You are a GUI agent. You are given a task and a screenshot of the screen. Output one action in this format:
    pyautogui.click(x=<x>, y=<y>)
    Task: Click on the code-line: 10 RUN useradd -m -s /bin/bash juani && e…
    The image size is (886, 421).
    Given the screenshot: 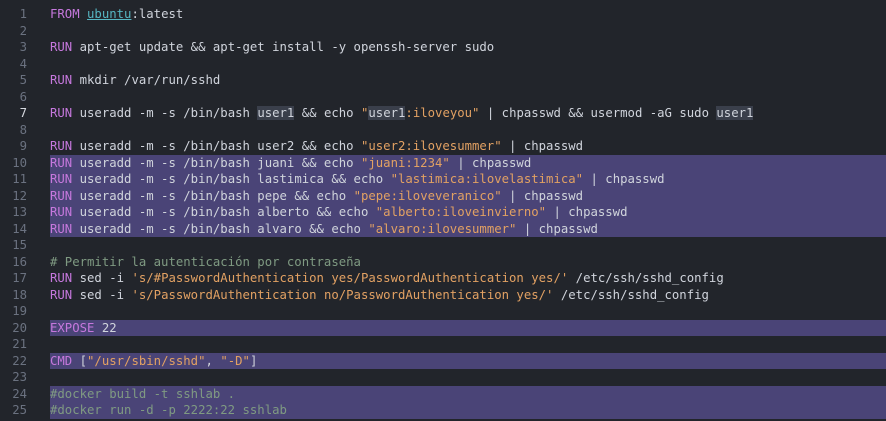 What is the action you would take?
    pyautogui.click(x=443, y=162)
    